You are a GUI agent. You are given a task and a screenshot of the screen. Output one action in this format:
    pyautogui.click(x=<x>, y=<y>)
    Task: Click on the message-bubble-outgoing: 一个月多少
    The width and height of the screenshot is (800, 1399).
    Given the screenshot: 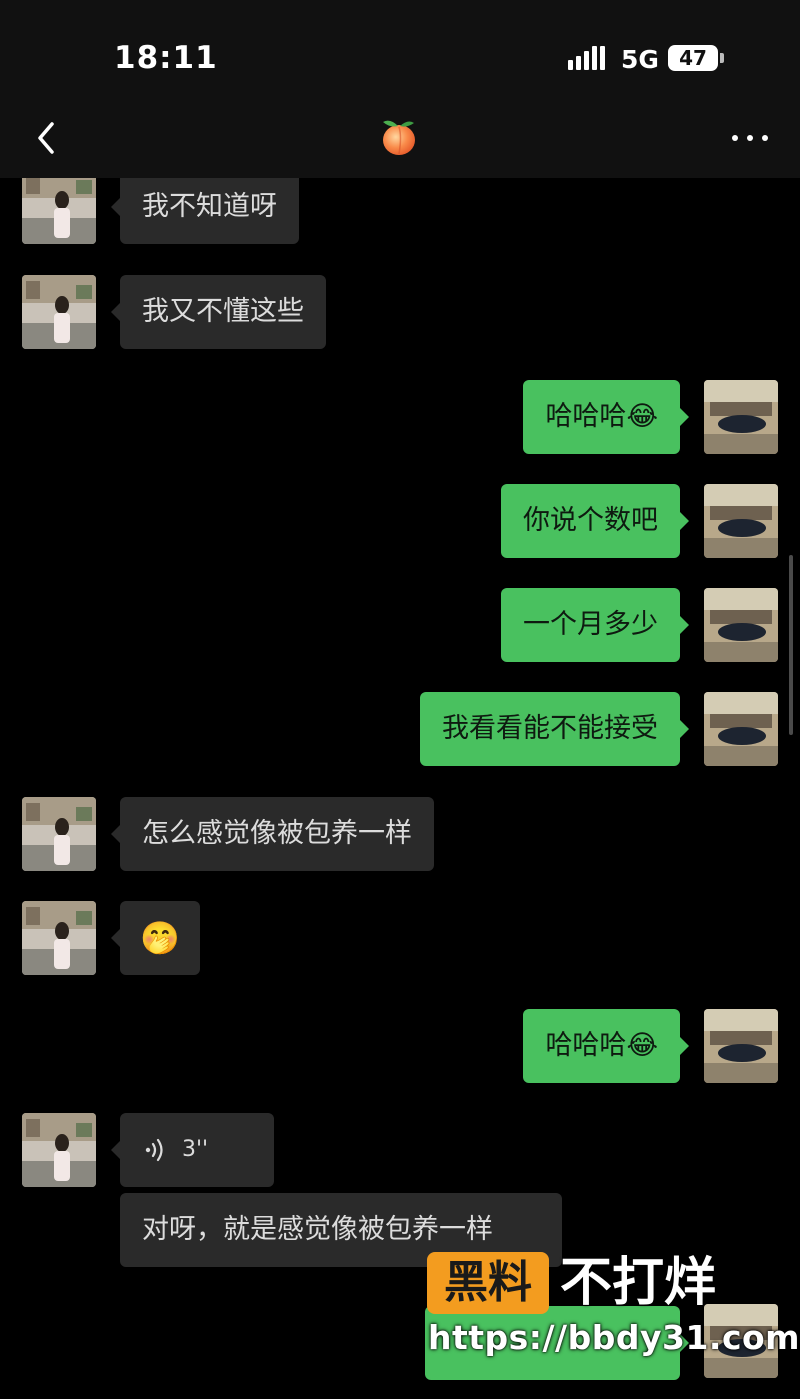 What is the action you would take?
    pyautogui.click(x=595, y=625)
    